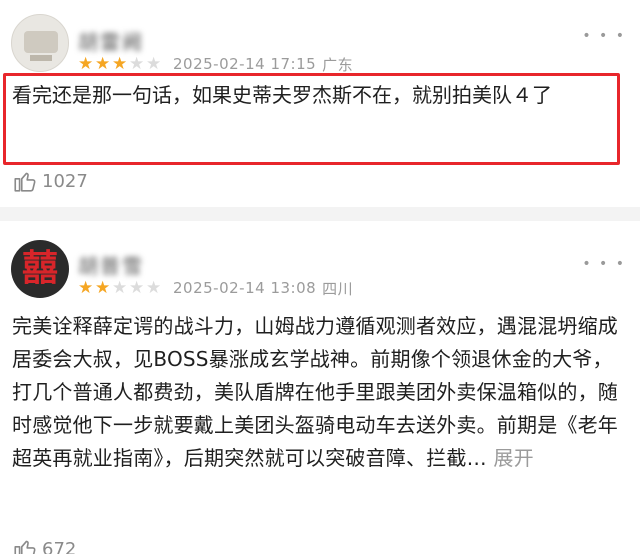  I want to click on expand-link: 展开, so click(513, 458).